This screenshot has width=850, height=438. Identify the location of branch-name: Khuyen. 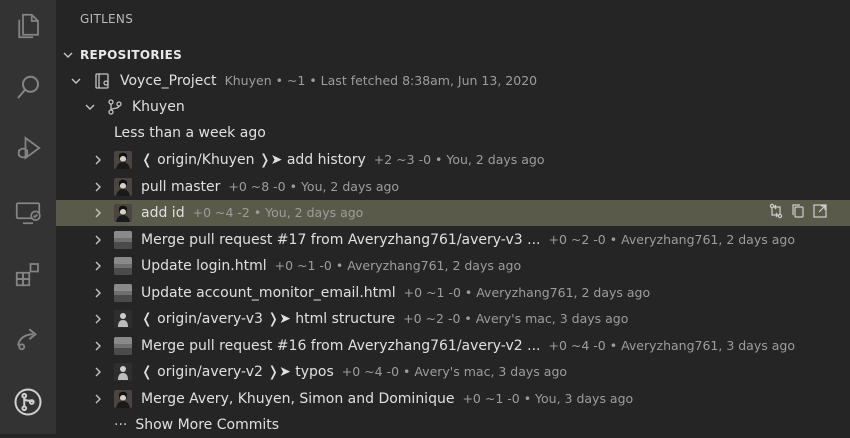
(158, 107).